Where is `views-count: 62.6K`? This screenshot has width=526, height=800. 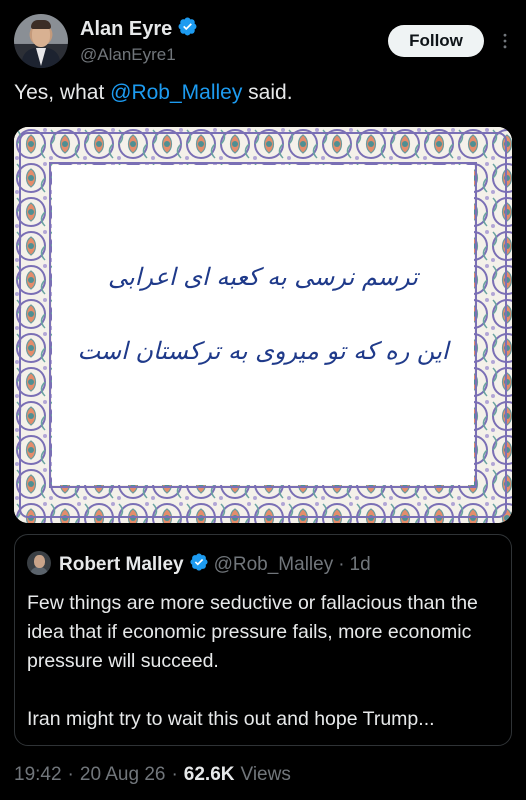 views-count: 62.6K is located at coordinates (209, 775).